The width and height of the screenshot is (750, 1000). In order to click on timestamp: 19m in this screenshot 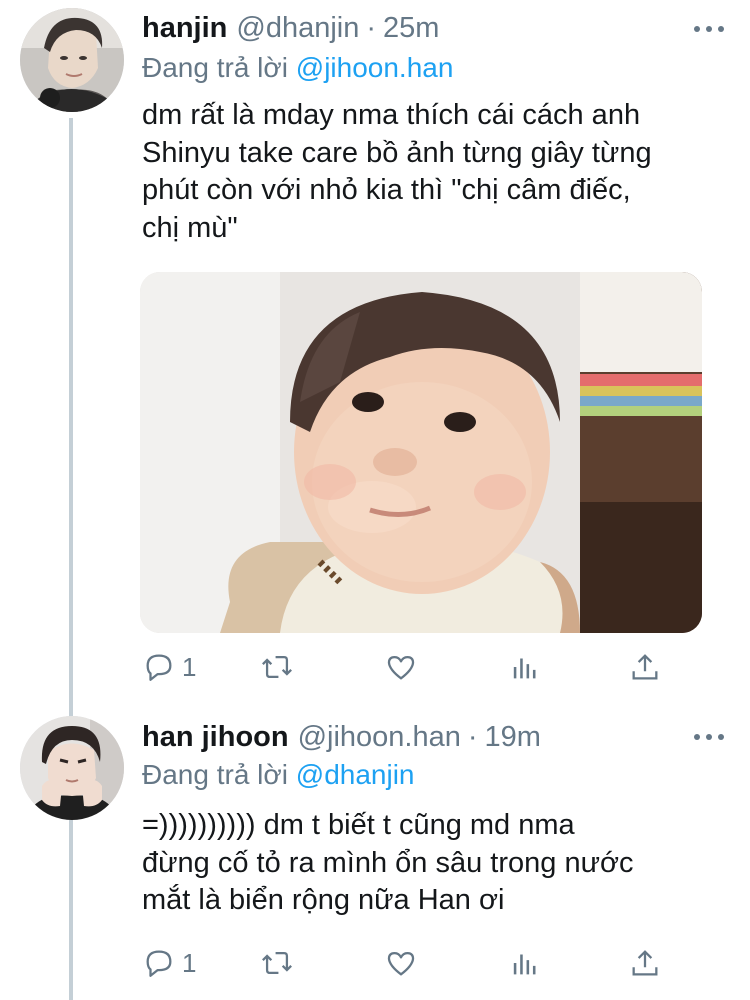, I will do `click(513, 737)`.